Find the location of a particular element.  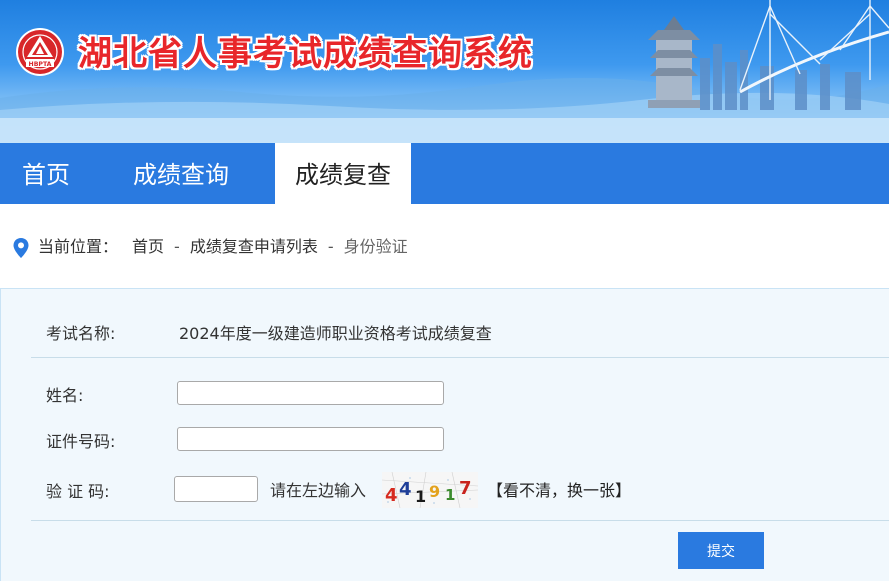

captcha-char-3: 1 is located at coordinates (420, 496).